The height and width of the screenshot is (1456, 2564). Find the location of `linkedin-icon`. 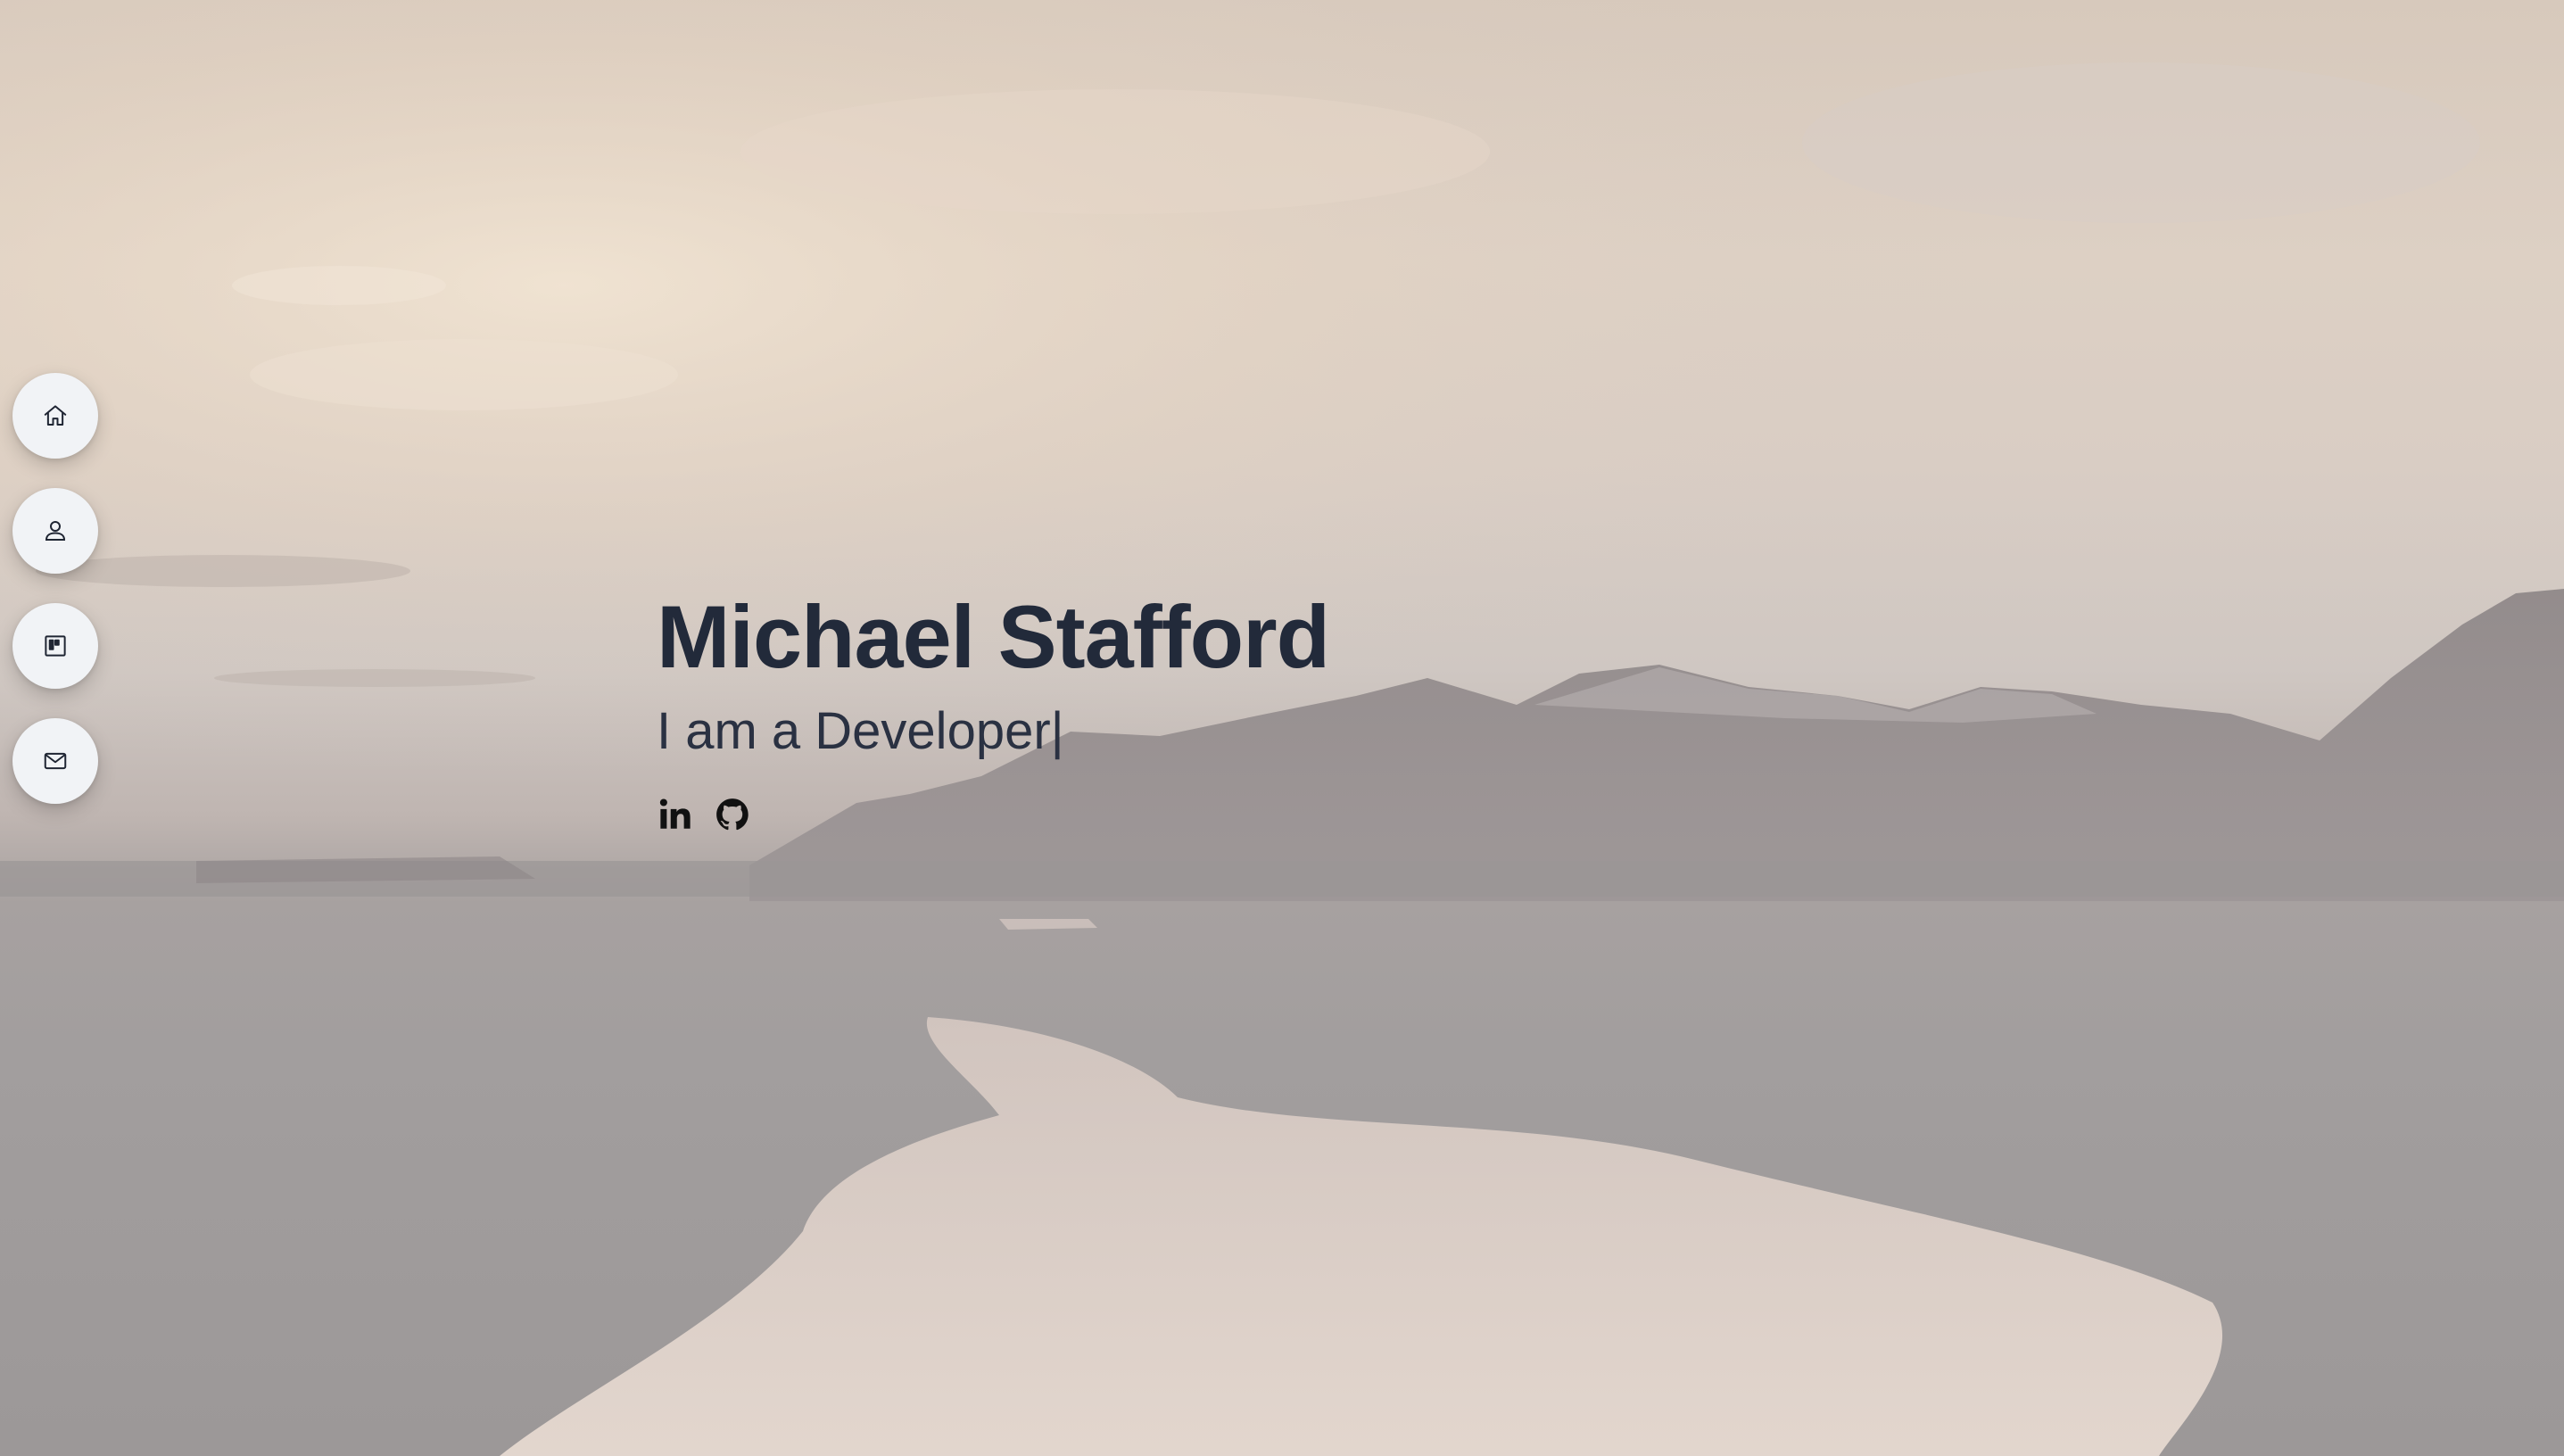

linkedin-icon is located at coordinates (675, 814).